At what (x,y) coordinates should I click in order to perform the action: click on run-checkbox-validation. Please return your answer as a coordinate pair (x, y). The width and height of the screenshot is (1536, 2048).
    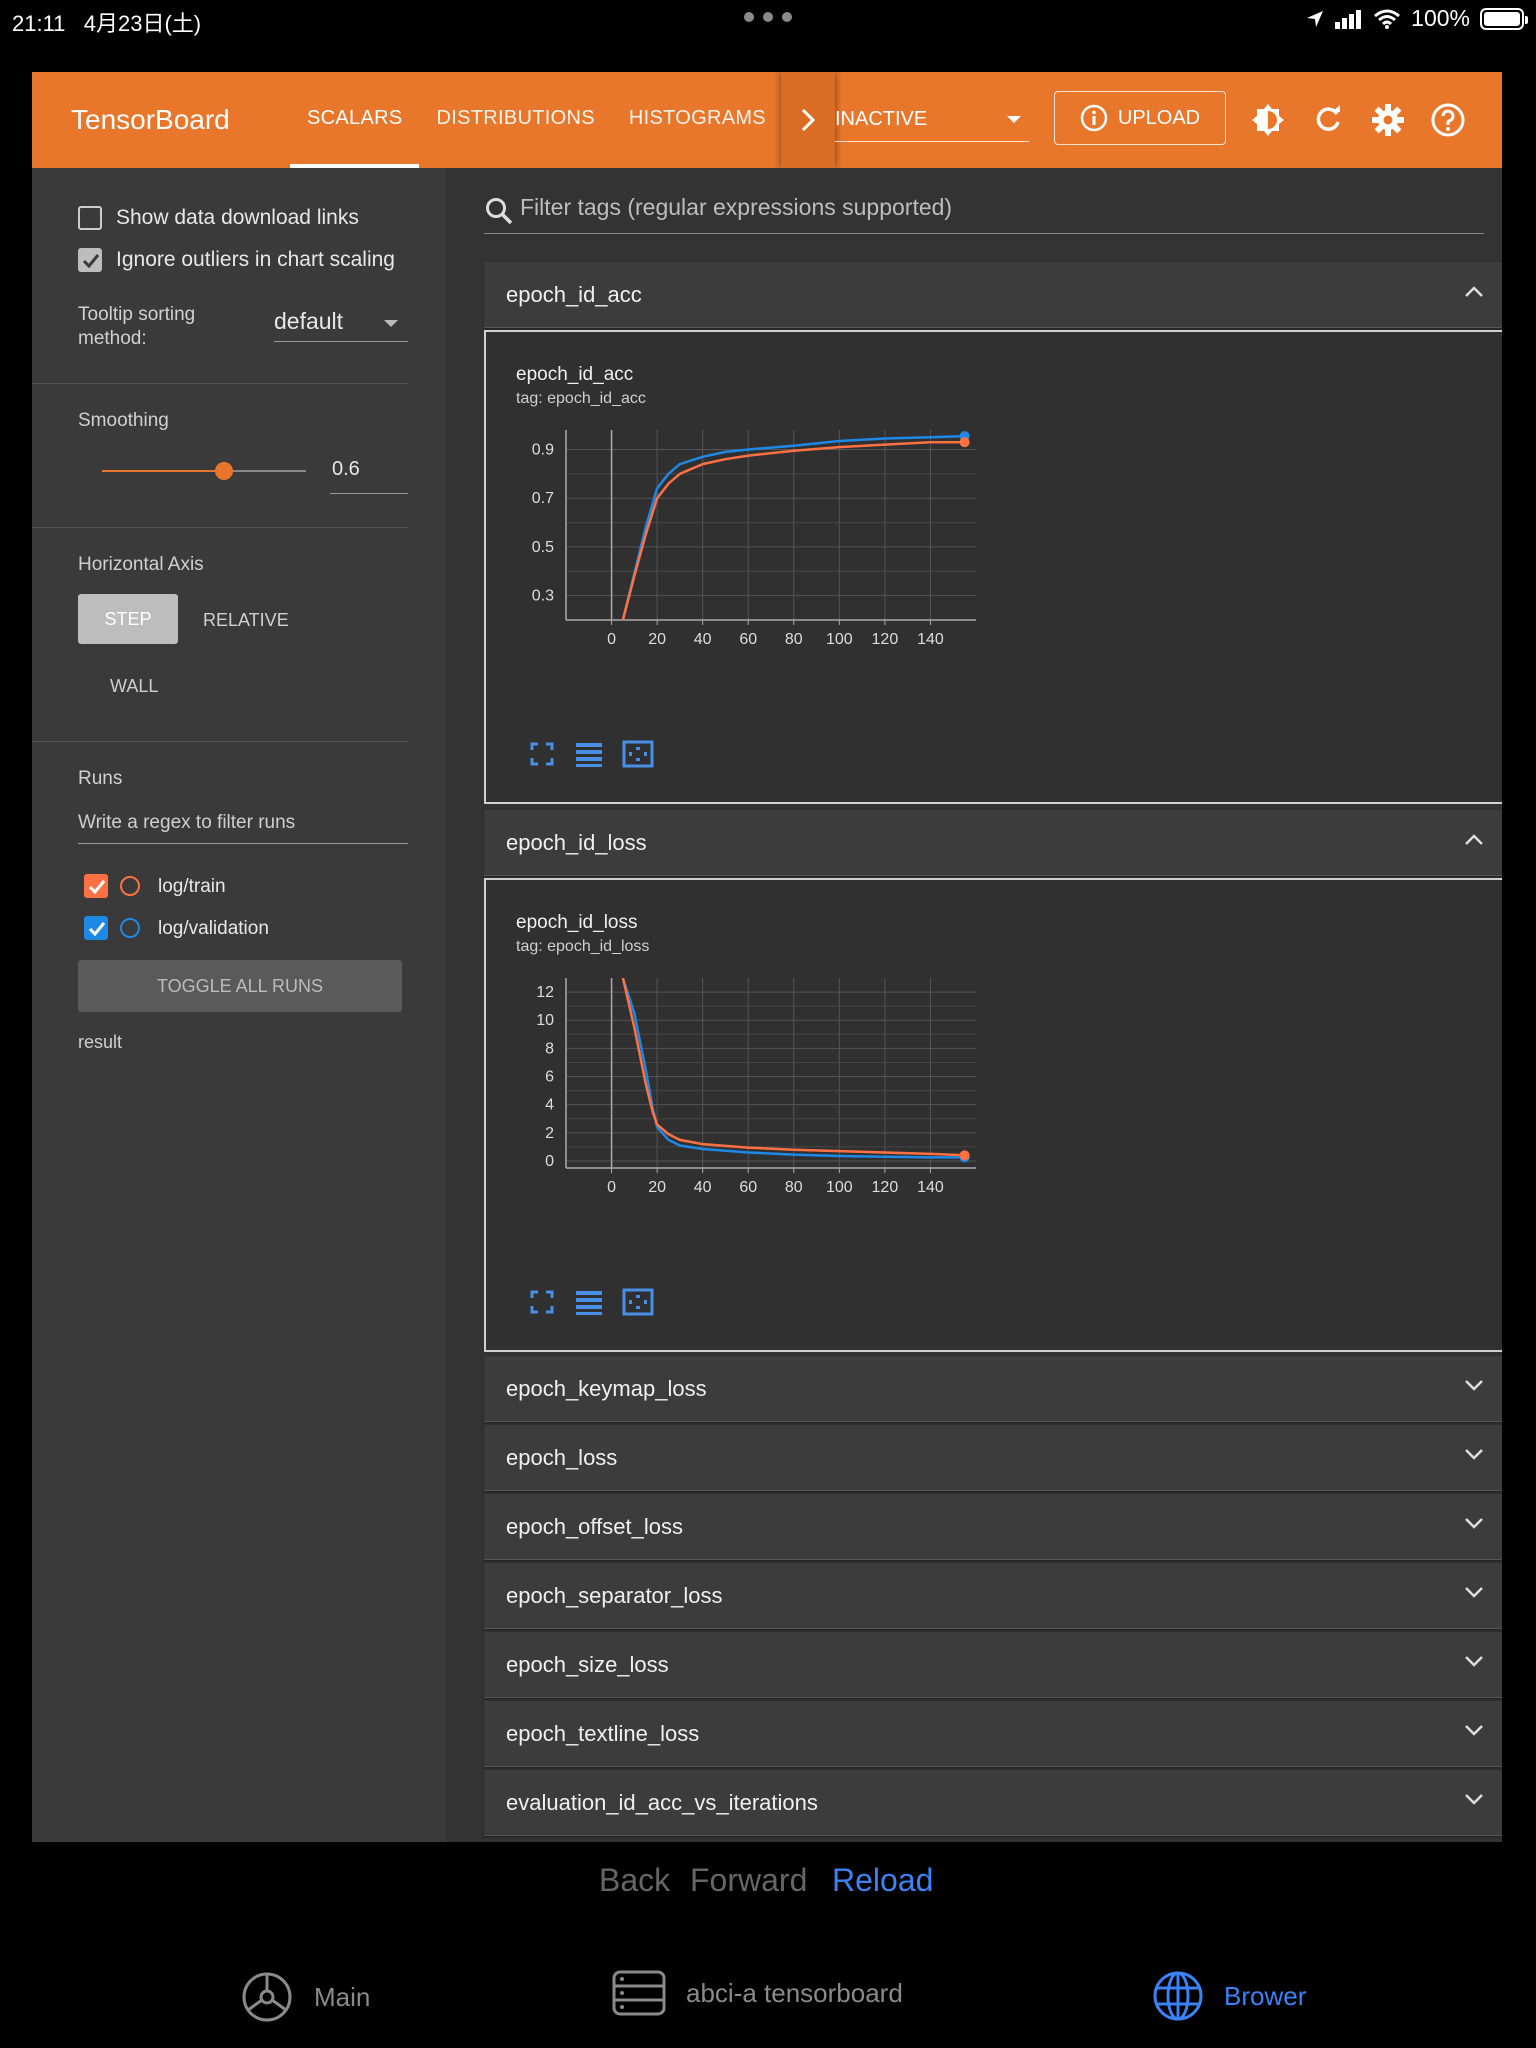
    Looking at the image, I should click on (96, 928).